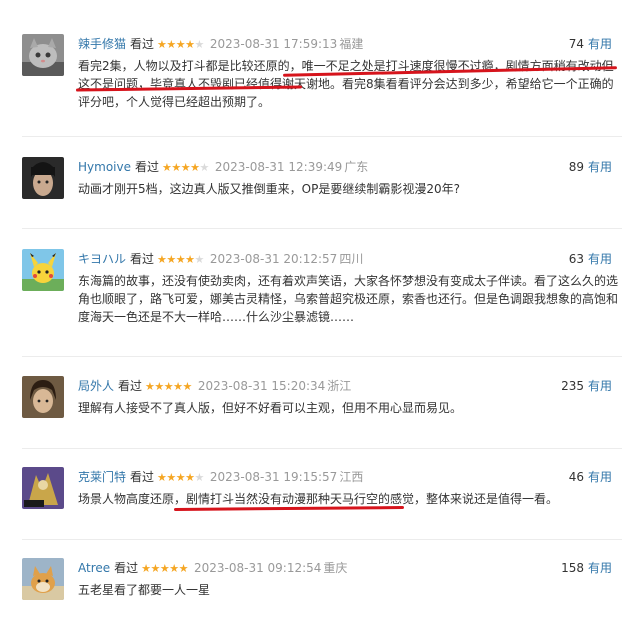  What do you see at coordinates (576, 259) in the screenshot?
I see `vote-count: 63` at bounding box center [576, 259].